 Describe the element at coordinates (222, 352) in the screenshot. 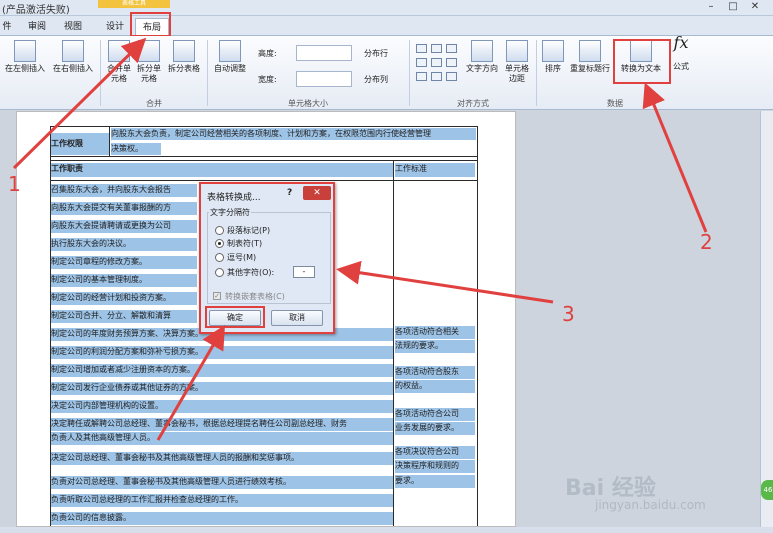

I see `table-row-duty: 制定公司的利润分配方案和弥补亏损方案。` at that location.